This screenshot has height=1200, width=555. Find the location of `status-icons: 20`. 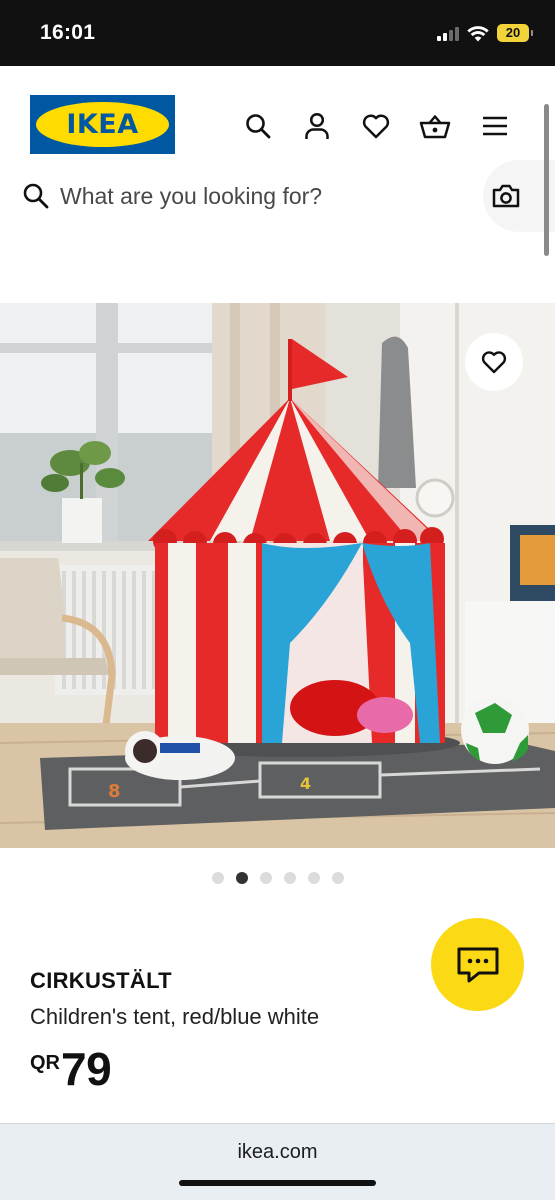

status-icons: 20 is located at coordinates (485, 33).